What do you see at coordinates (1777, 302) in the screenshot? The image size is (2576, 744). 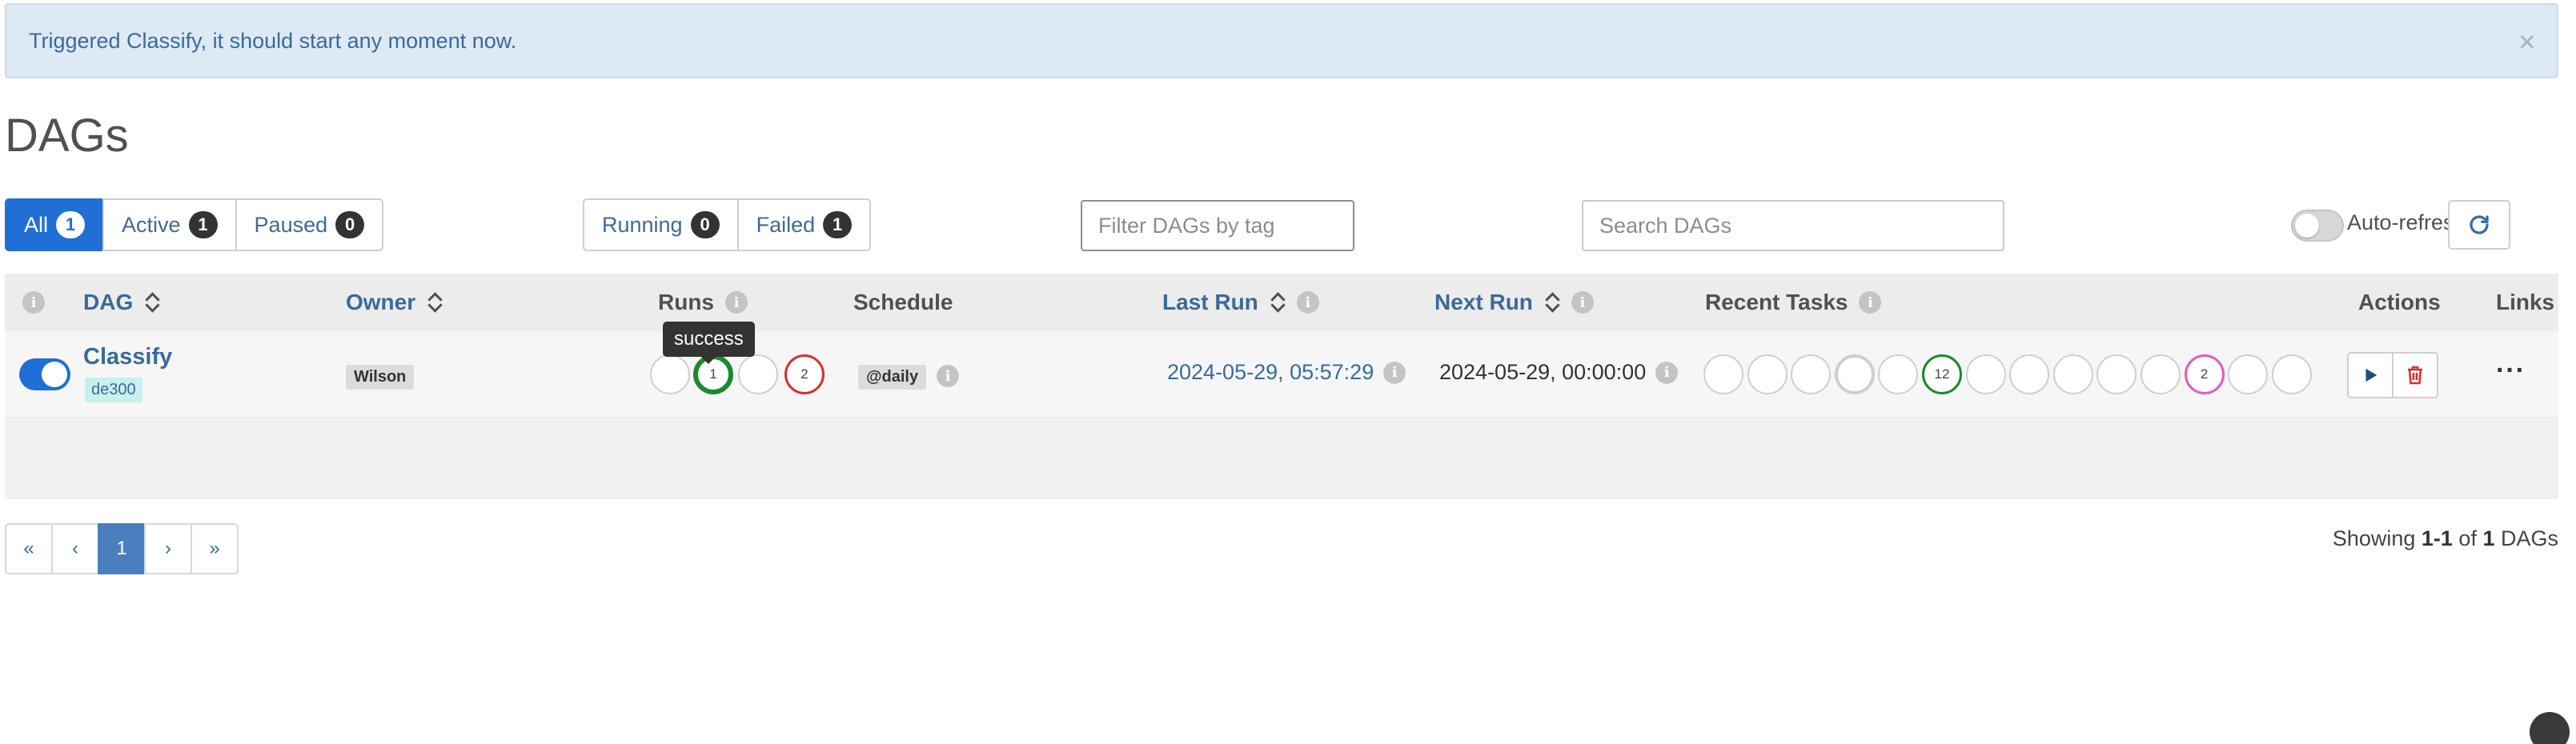 I see `header-recent-tasks-label: Recent Tasks` at bounding box center [1777, 302].